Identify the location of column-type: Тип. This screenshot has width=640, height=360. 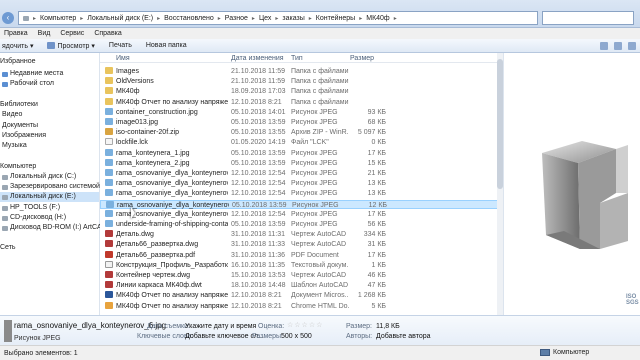
(297, 58).